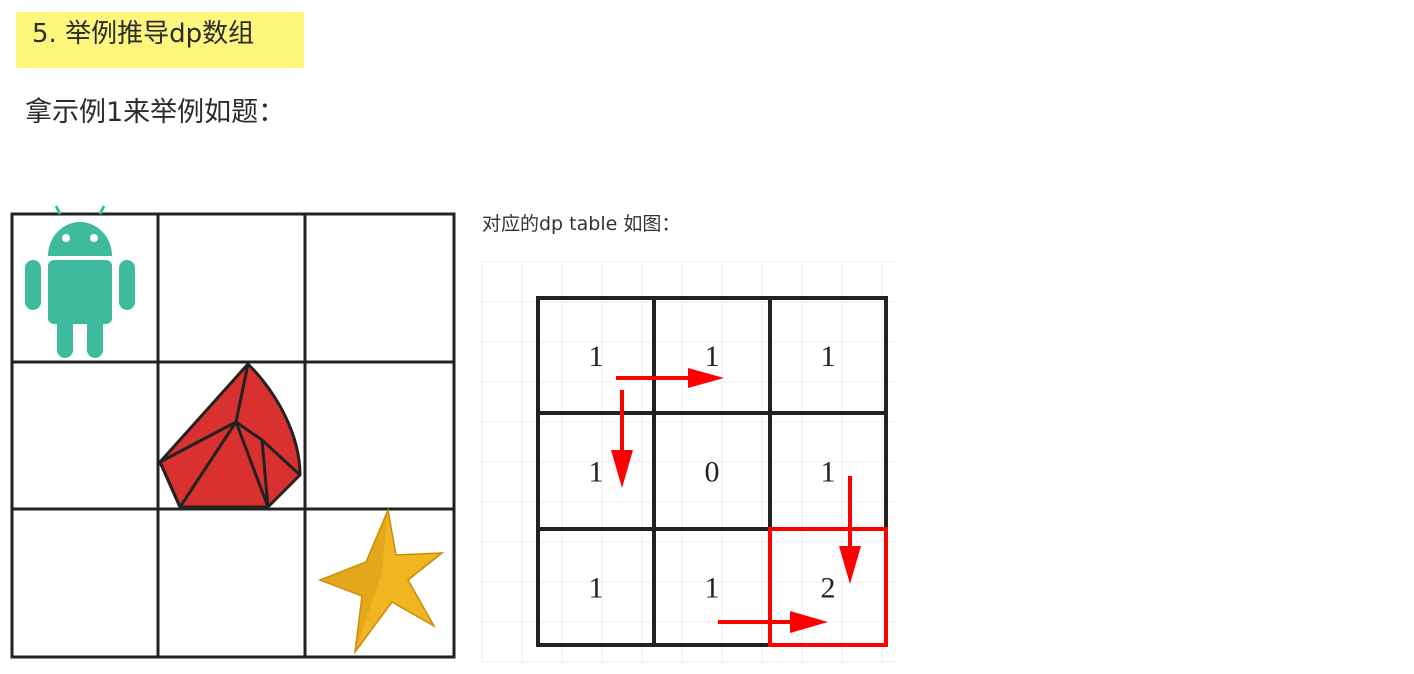 Image resolution: width=1414 pixels, height=674 pixels. Describe the element at coordinates (773, 622) in the screenshot. I see `arrow-right-bottom` at that location.